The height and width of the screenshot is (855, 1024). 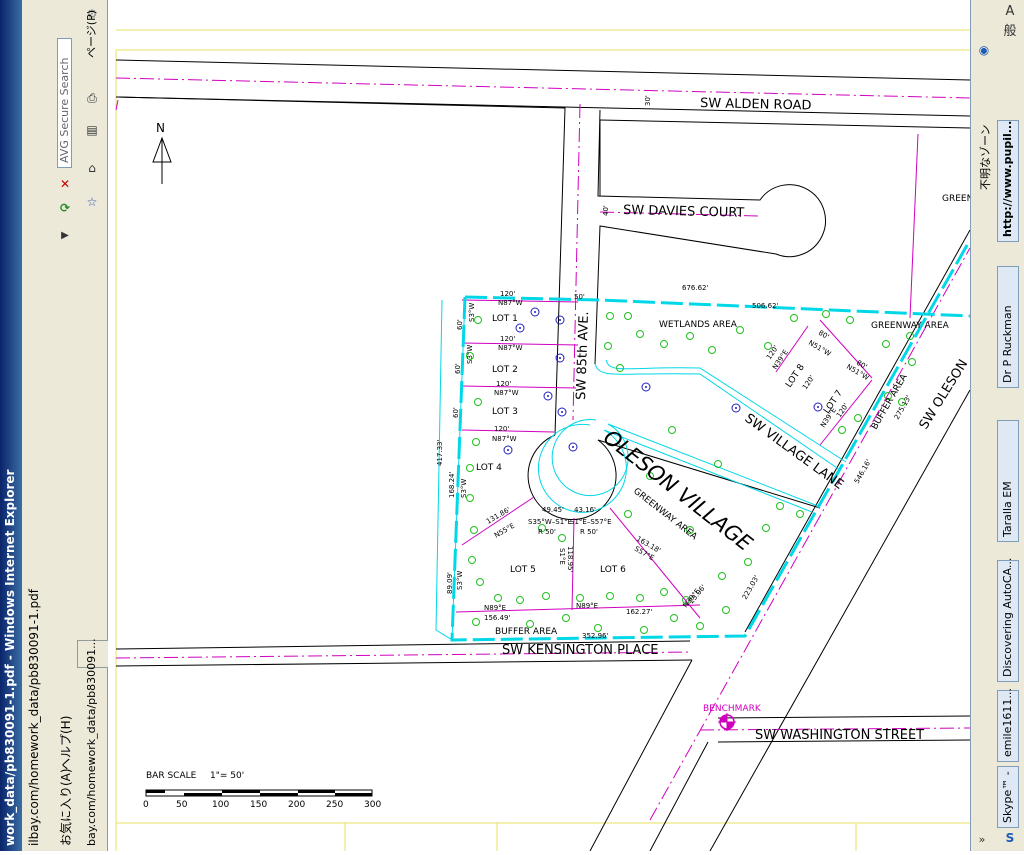 What do you see at coordinates (64, 103) in the screenshot?
I see `search-input: AVG Secure Search` at bounding box center [64, 103].